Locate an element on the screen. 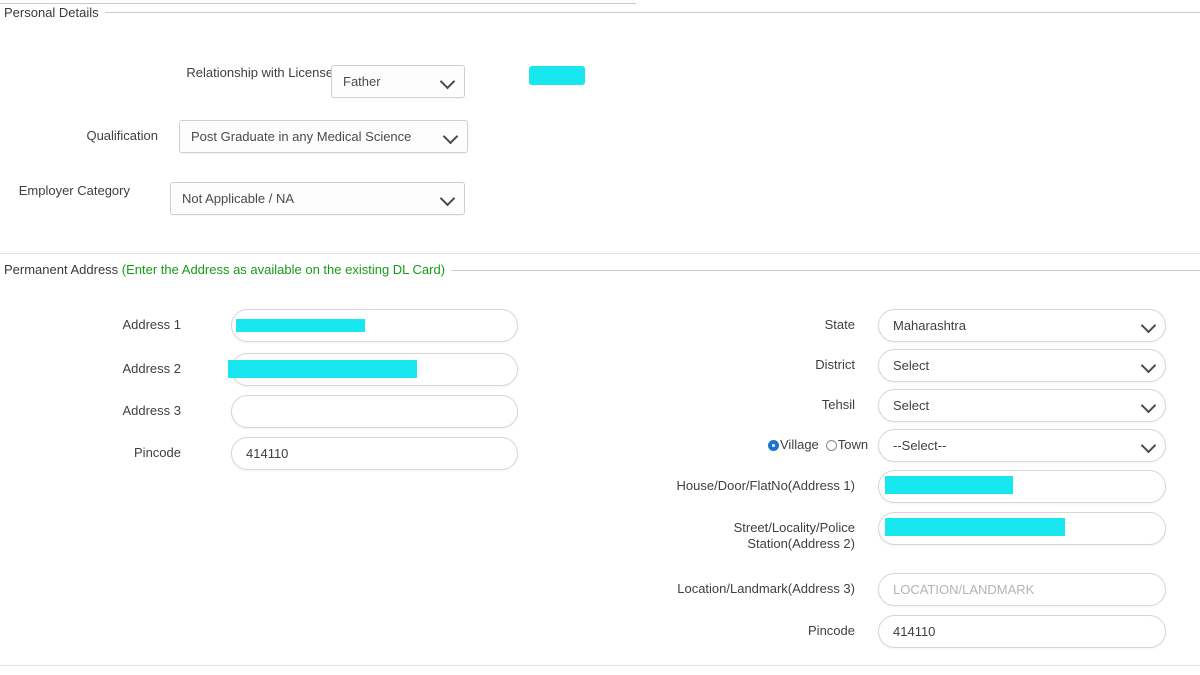  label-qualification: Qualification is located at coordinates (122, 135).